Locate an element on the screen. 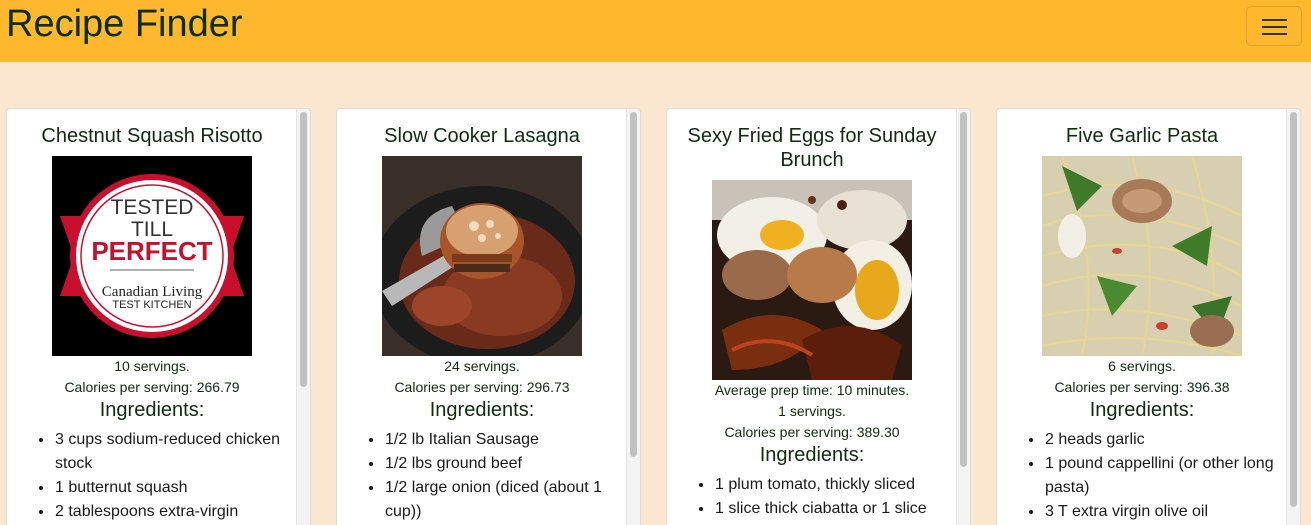 This screenshot has height=525, width=1311. servings-text: 10 servings. is located at coordinates (152, 366).